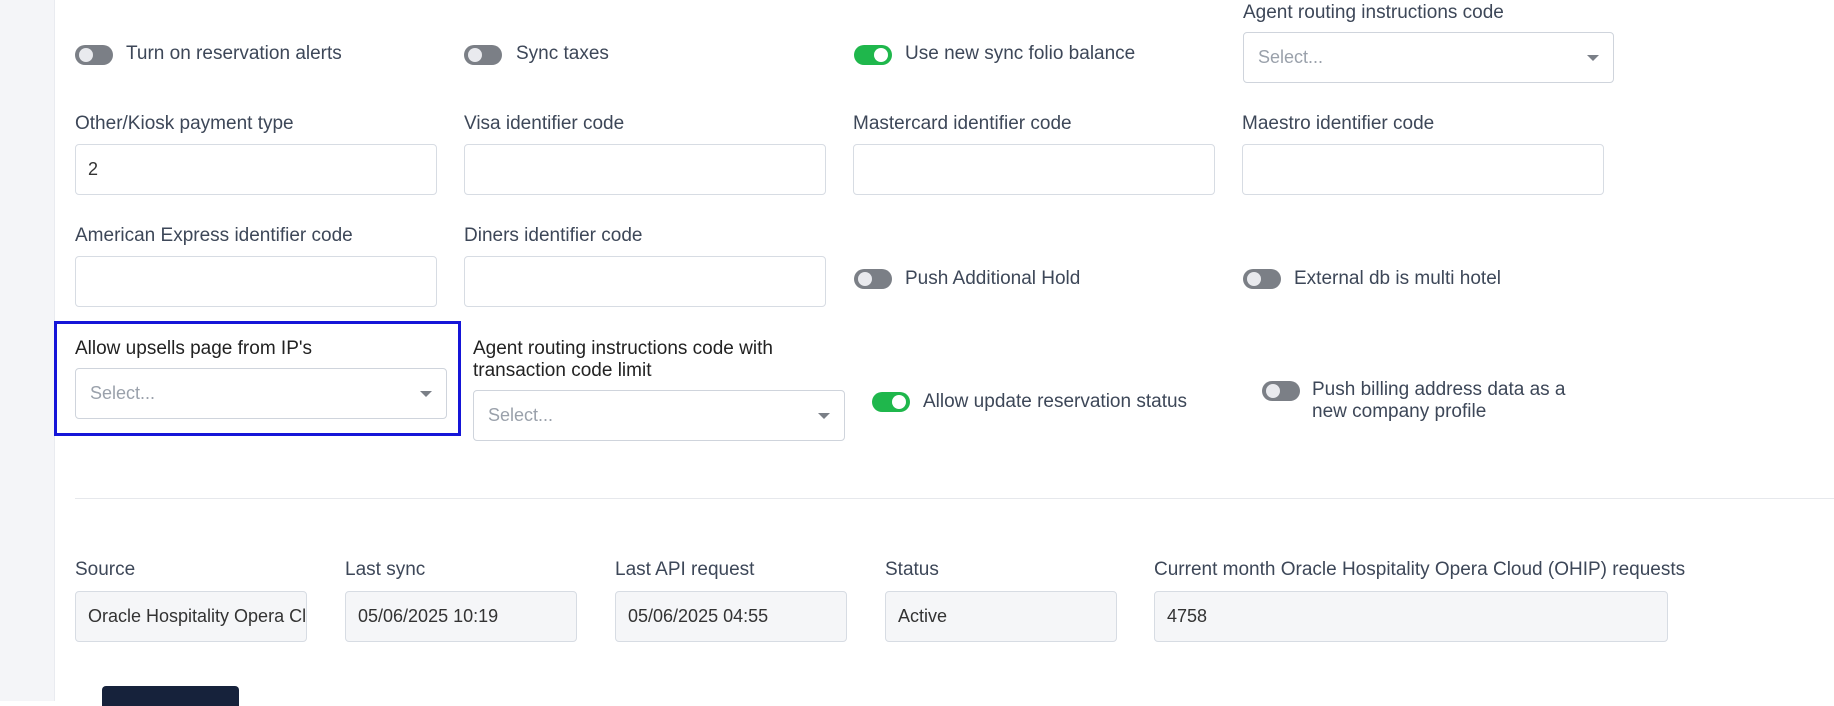 The image size is (1834, 706). What do you see at coordinates (1034, 169) in the screenshot?
I see `mastercard-identifier-input` at bounding box center [1034, 169].